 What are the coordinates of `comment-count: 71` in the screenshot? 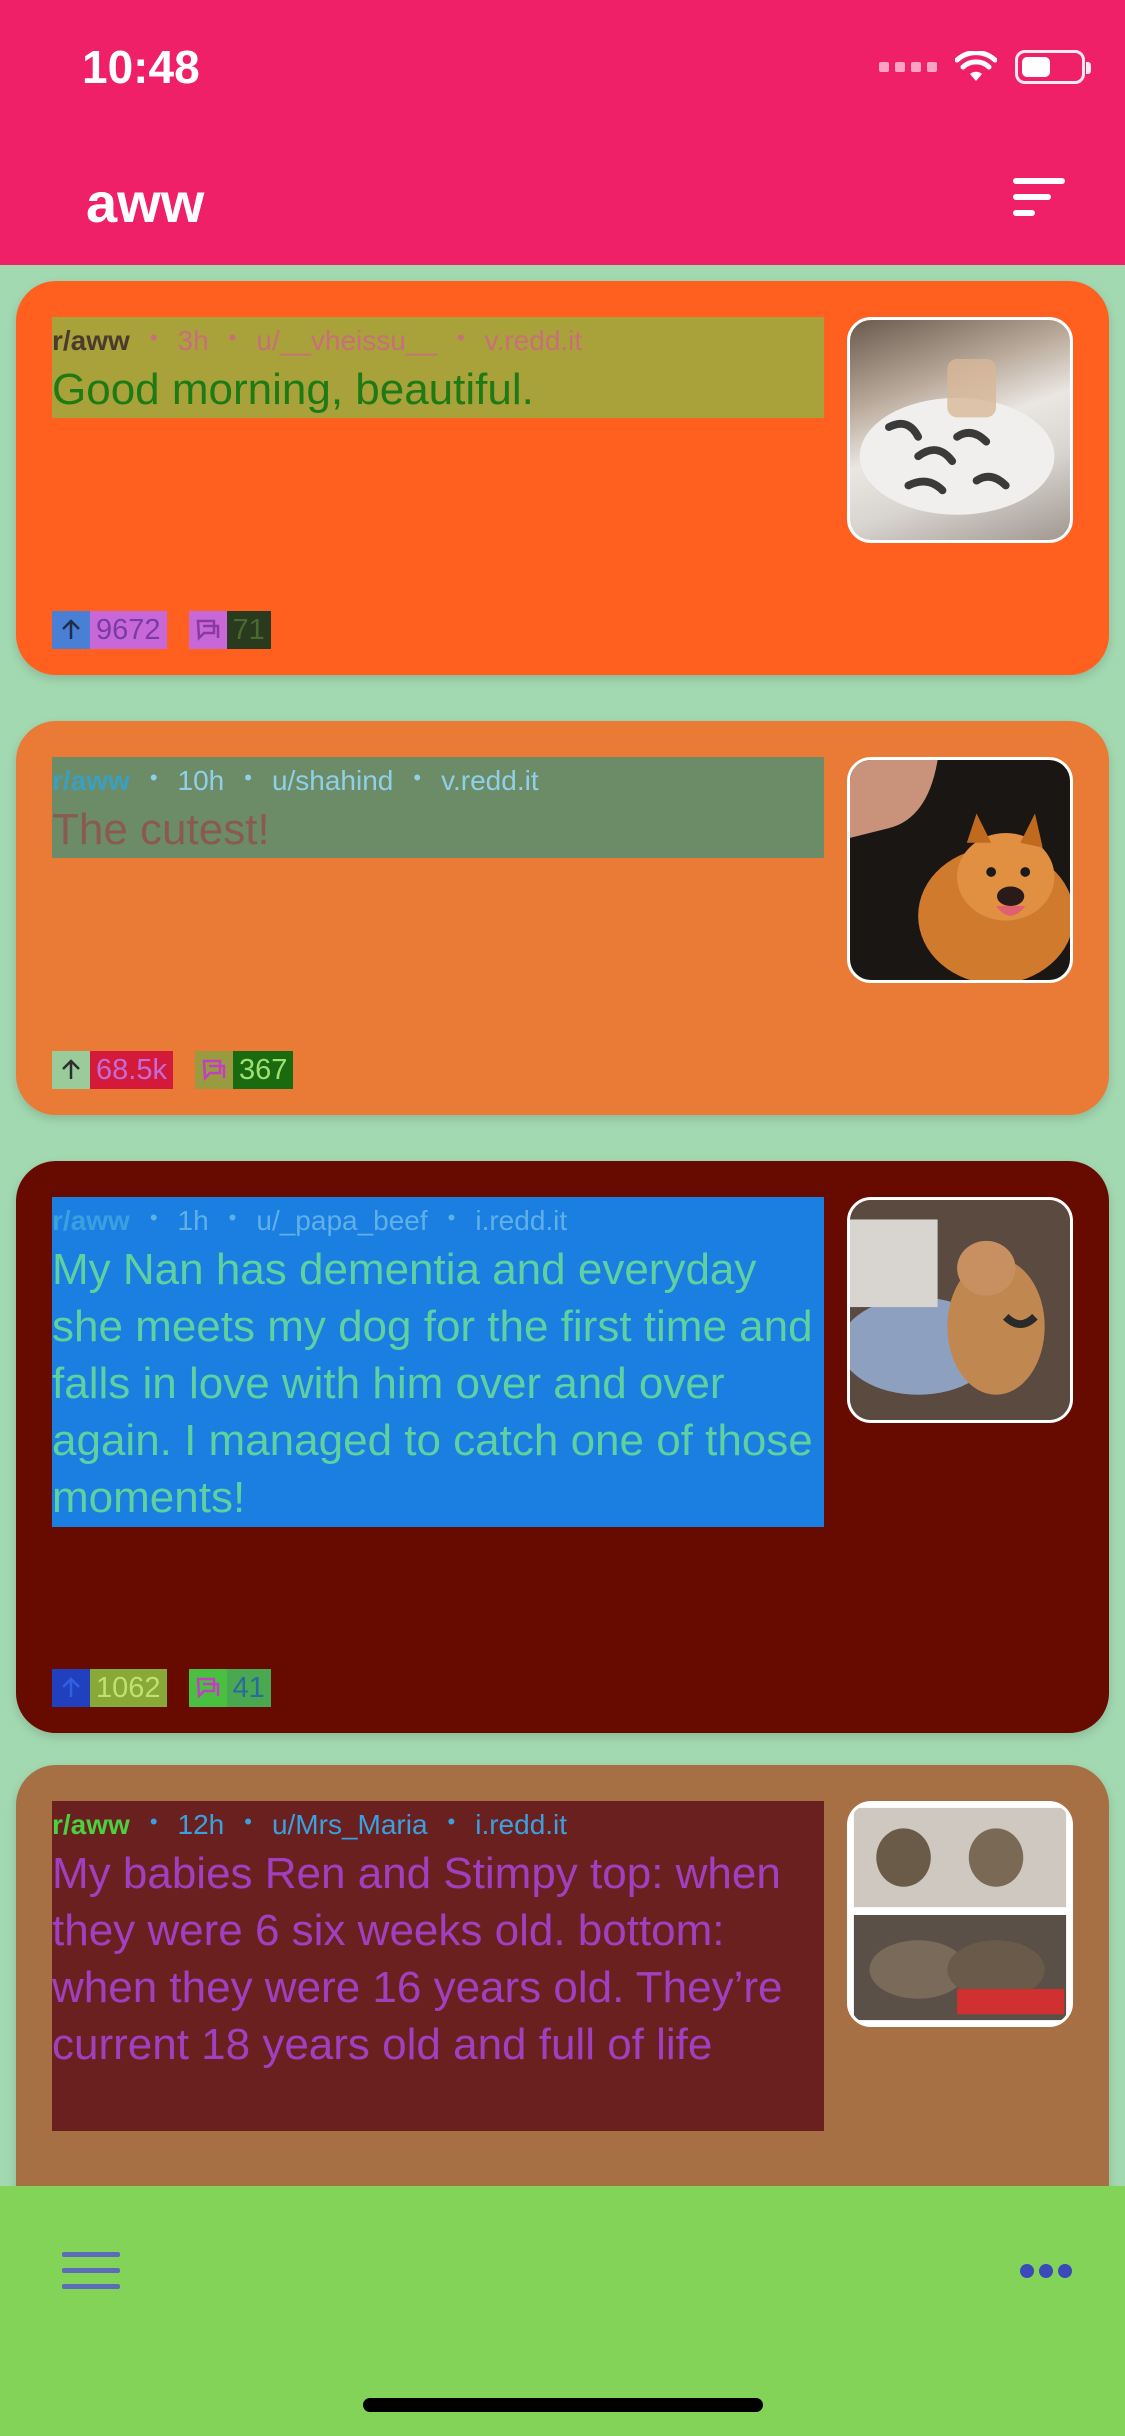 It's located at (248, 630).